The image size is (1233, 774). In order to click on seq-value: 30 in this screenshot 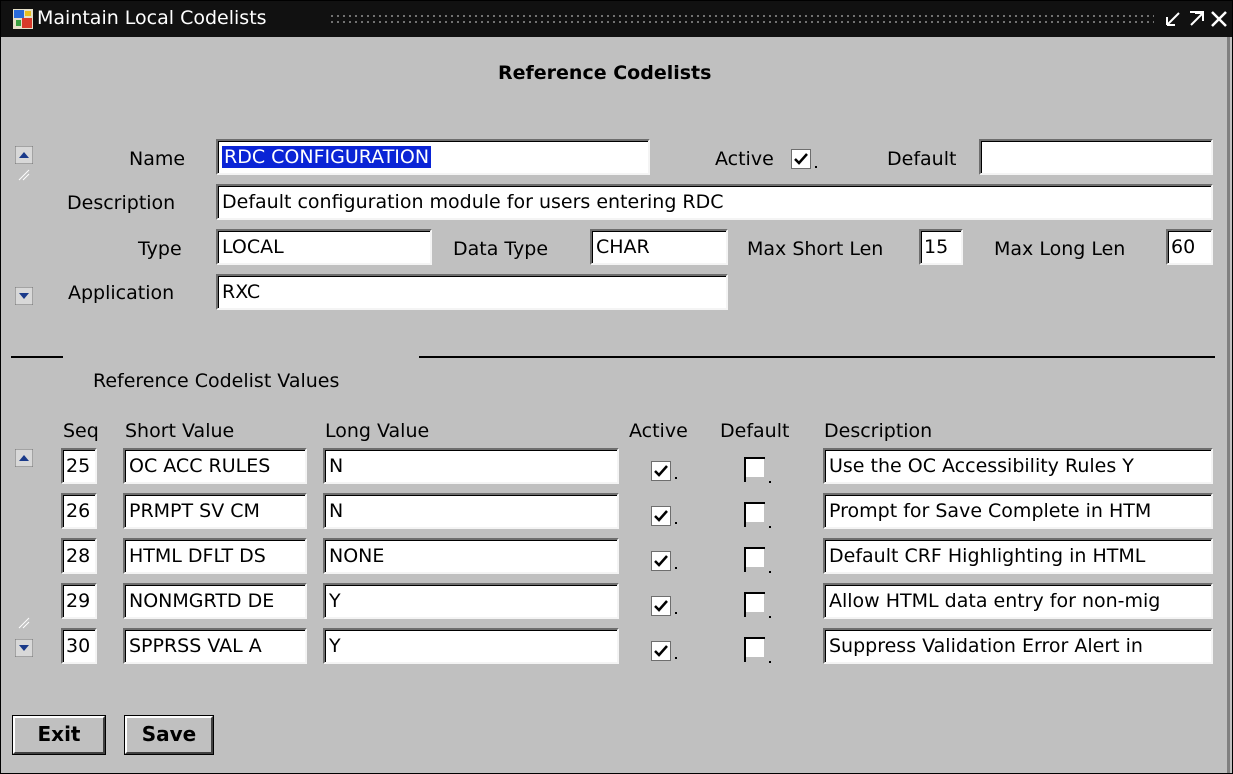, I will do `click(78, 646)`.